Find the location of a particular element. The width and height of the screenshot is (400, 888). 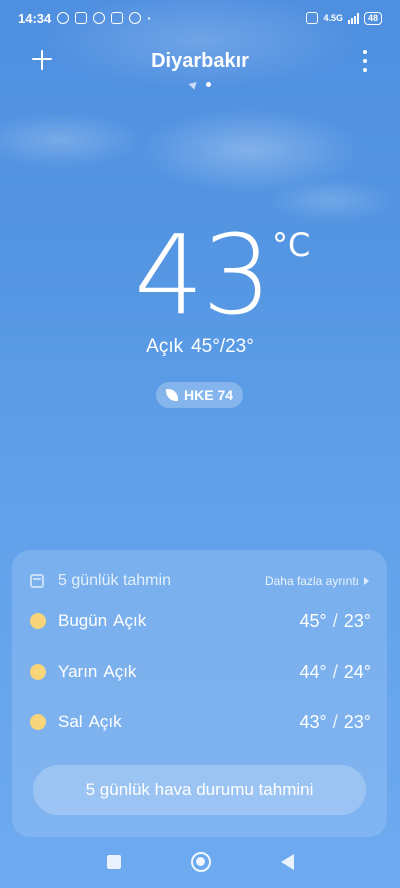

more-details-label: Daha fazla ayrıntı is located at coordinates (311, 581).